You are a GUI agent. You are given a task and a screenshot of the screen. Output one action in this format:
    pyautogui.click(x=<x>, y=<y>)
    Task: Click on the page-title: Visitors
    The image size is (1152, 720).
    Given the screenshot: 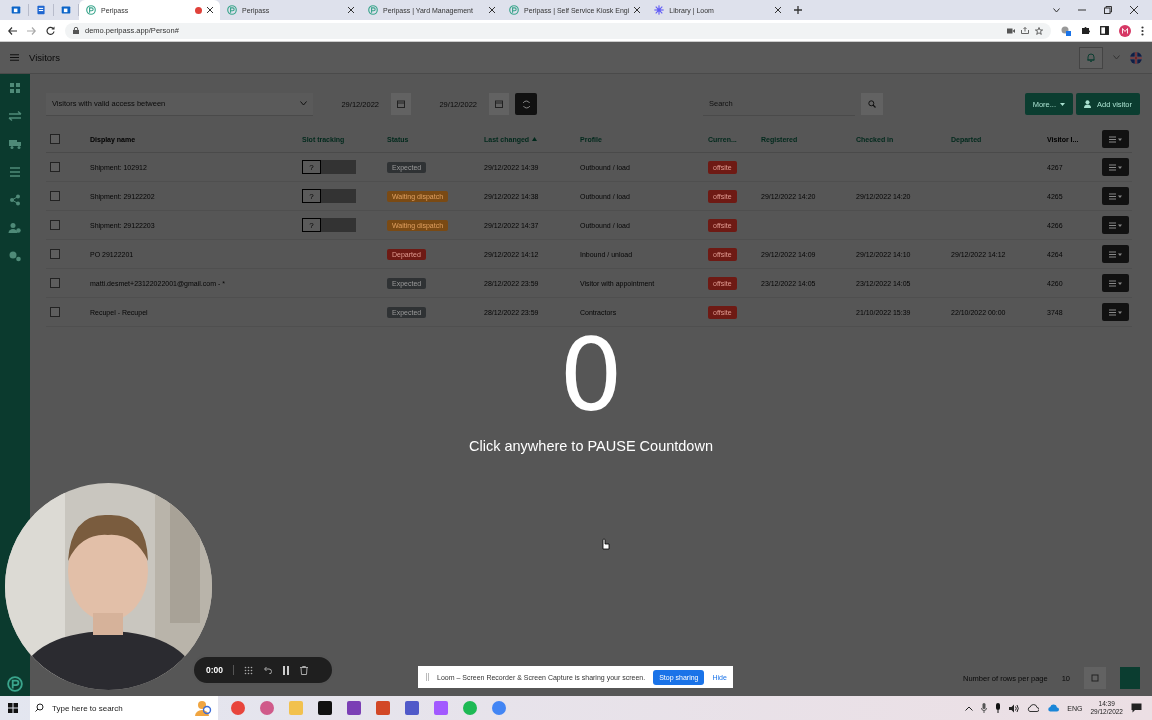 What is the action you would take?
    pyautogui.click(x=44, y=57)
    